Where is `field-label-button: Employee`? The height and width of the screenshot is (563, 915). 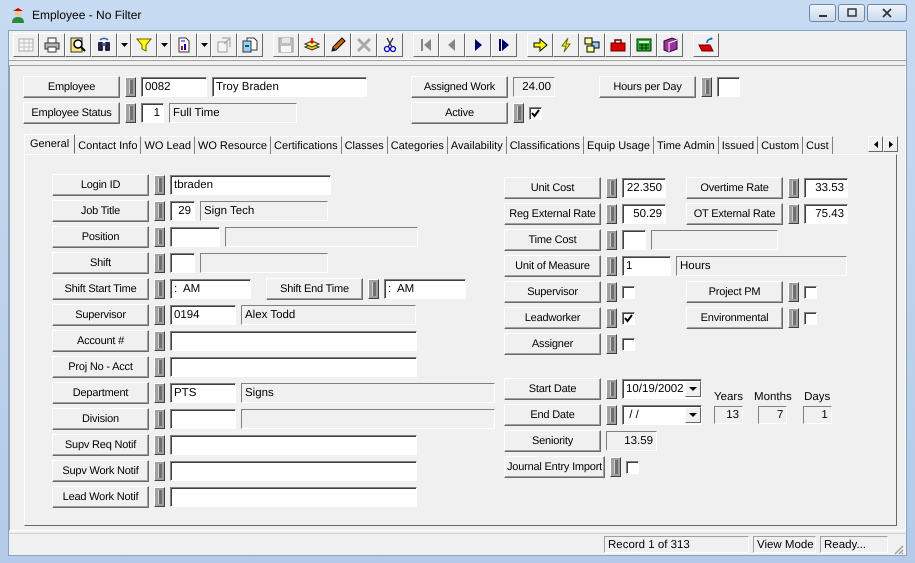
field-label-button: Employee is located at coordinates (71, 87).